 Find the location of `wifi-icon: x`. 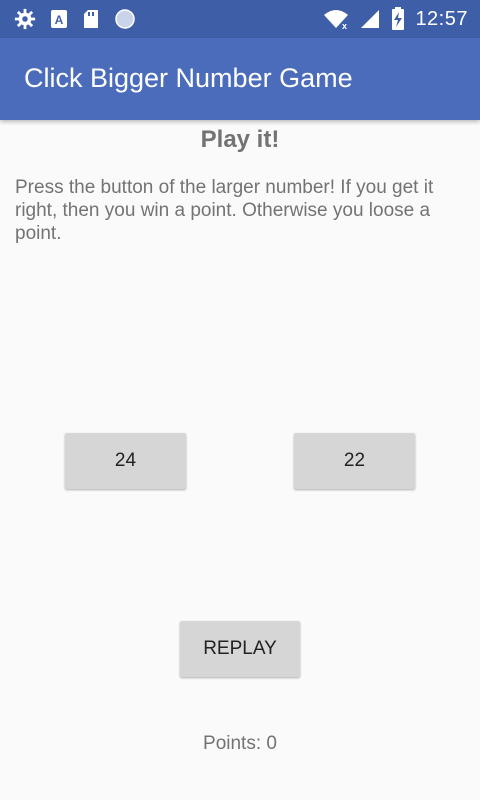

wifi-icon: x is located at coordinates (336, 19).